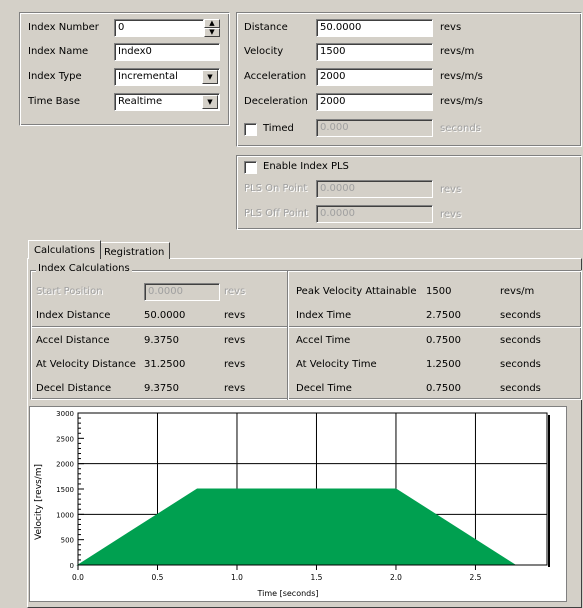  What do you see at coordinates (210, 77) in the screenshot?
I see `index-type-dropdown-arrow-icon: ▼` at bounding box center [210, 77].